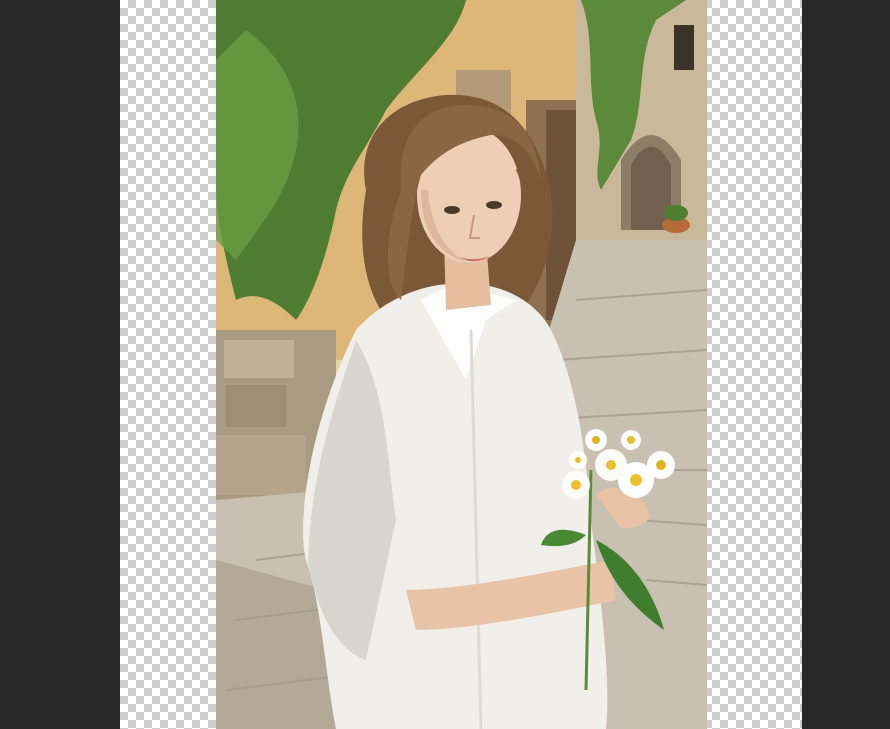 This screenshot has width=890, height=729. I want to click on left-eye, so click(452, 210).